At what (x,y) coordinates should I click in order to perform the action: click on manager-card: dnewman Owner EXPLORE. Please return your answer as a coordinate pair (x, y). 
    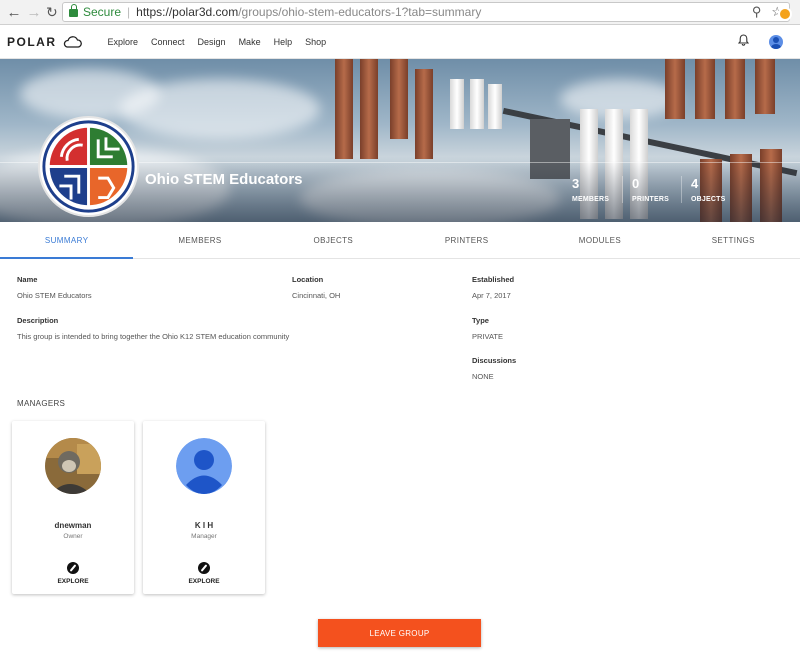
    Looking at the image, I should click on (73, 507).